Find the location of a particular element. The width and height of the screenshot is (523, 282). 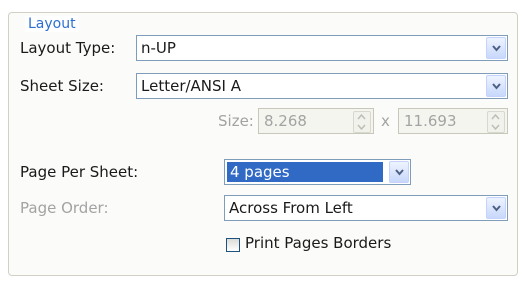

print-borders-checkbox is located at coordinates (233, 245).